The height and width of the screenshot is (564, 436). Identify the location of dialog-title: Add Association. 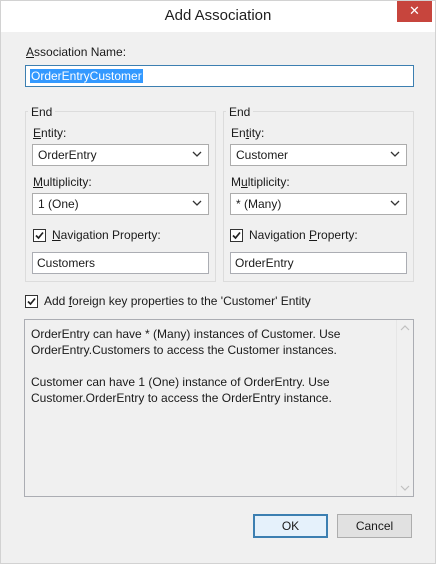
(218, 15).